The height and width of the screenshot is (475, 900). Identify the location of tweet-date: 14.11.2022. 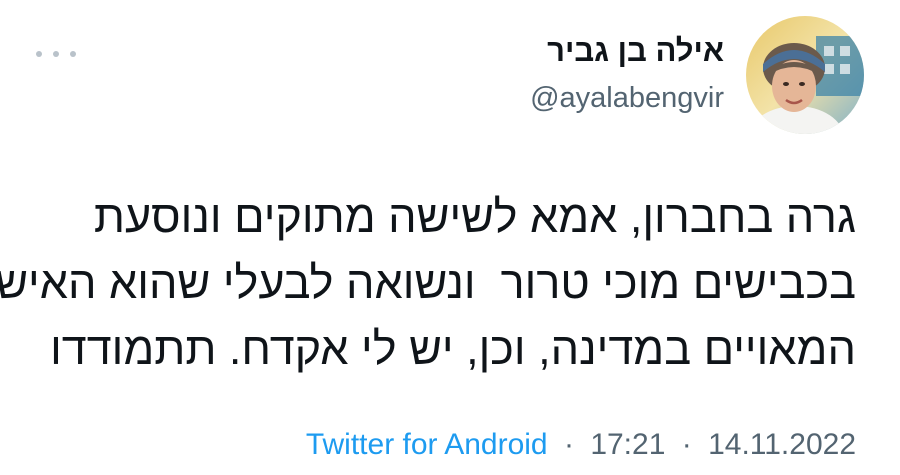
(782, 444).